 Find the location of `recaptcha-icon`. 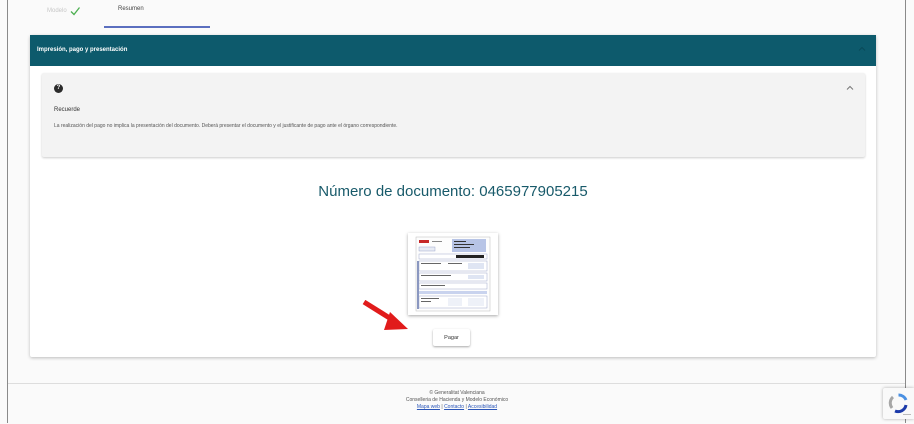

recaptcha-icon is located at coordinates (899, 404).